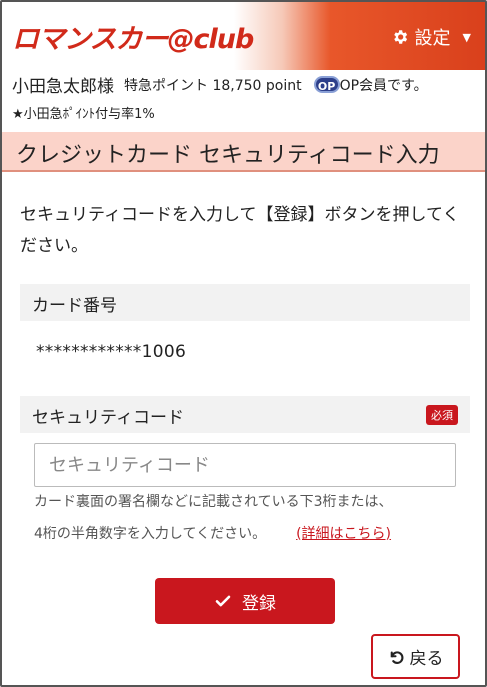 This screenshot has height=687, width=487. I want to click on settings-menu-button: 設定 ▼, so click(431, 37).